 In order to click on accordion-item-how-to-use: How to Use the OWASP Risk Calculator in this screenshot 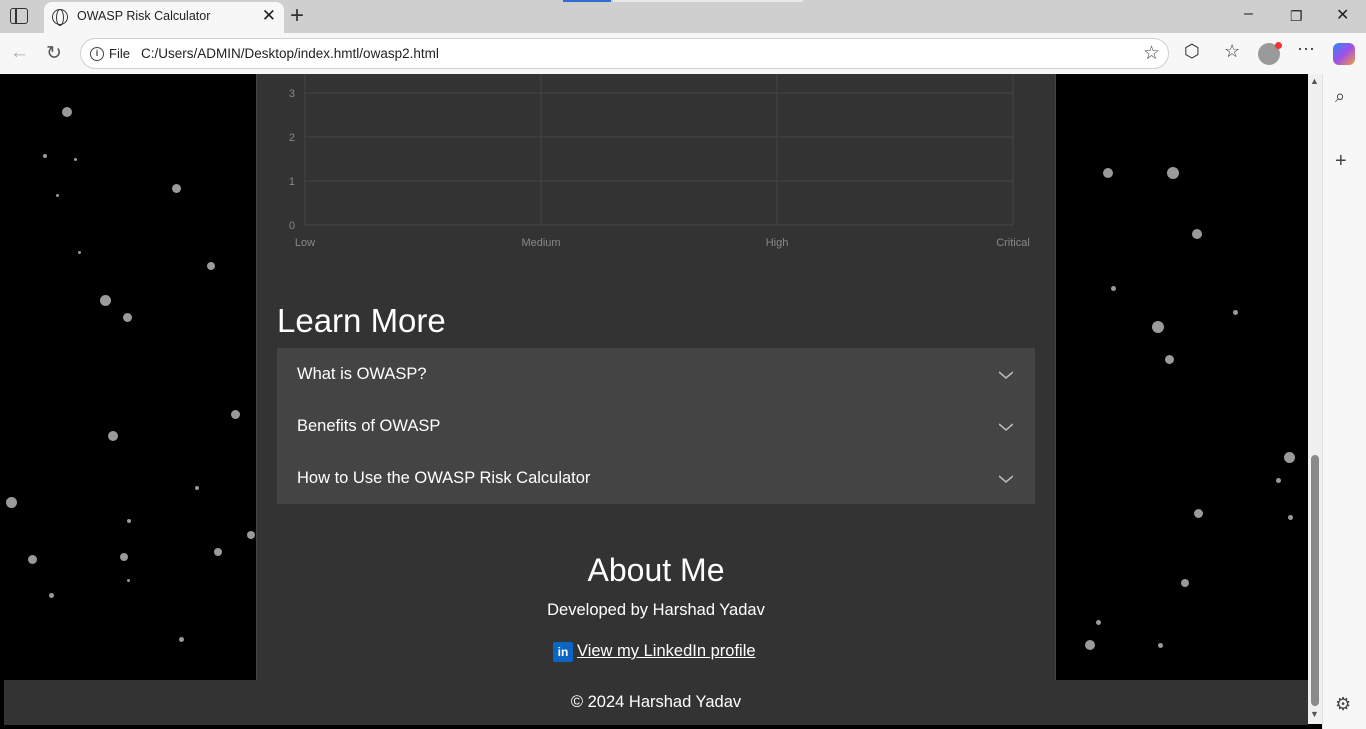, I will do `click(656, 478)`.